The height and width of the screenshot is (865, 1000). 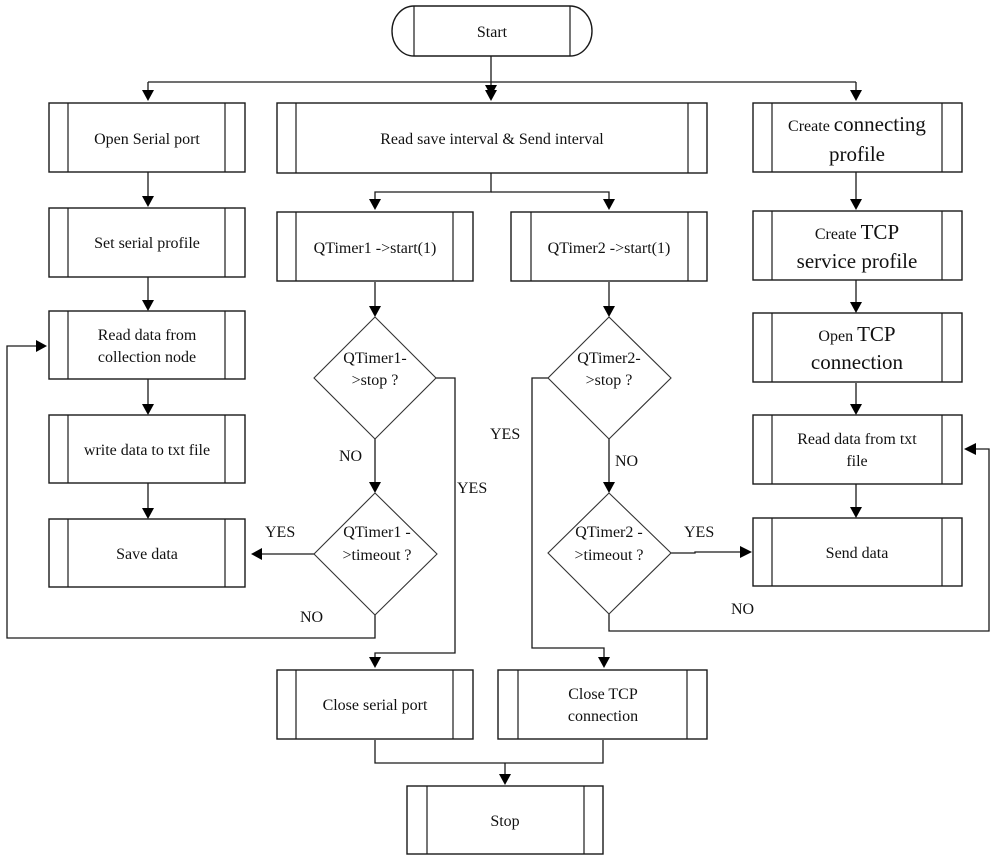 I want to click on label-q1-stop-no: NO, so click(x=350, y=456).